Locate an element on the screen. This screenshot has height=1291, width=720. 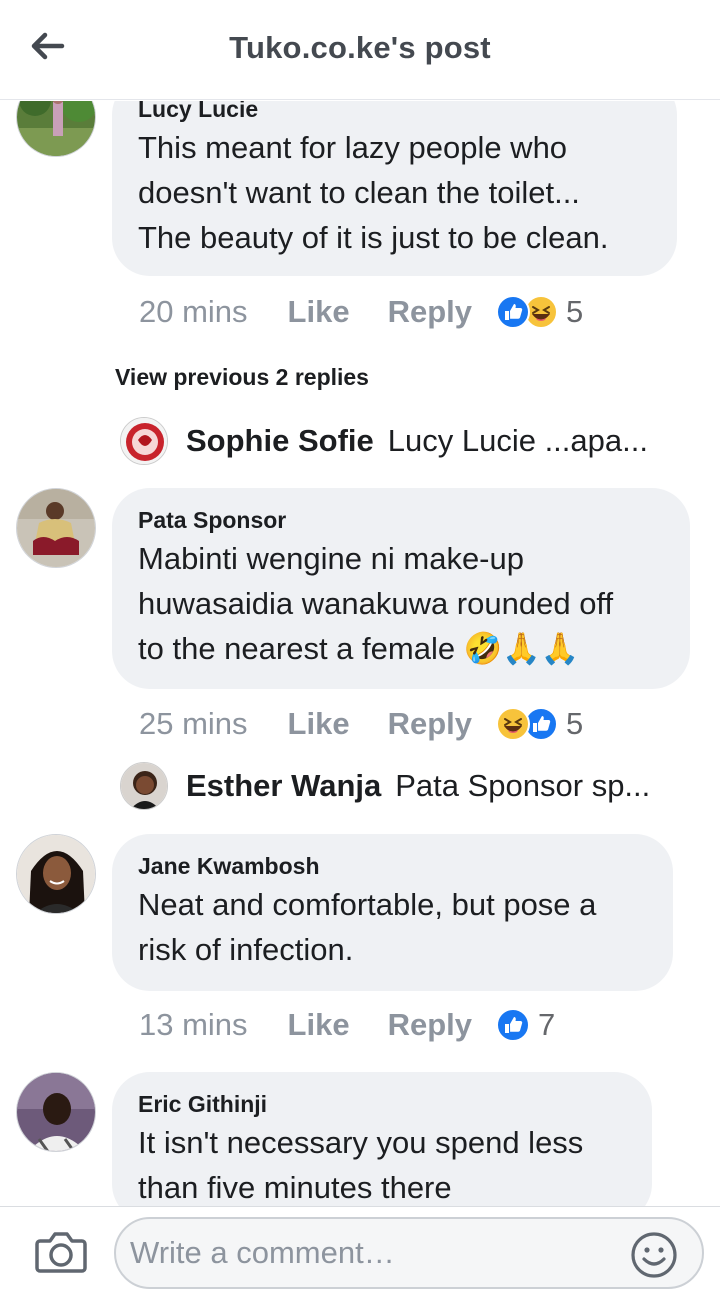
camera-icon is located at coordinates (61, 1252).